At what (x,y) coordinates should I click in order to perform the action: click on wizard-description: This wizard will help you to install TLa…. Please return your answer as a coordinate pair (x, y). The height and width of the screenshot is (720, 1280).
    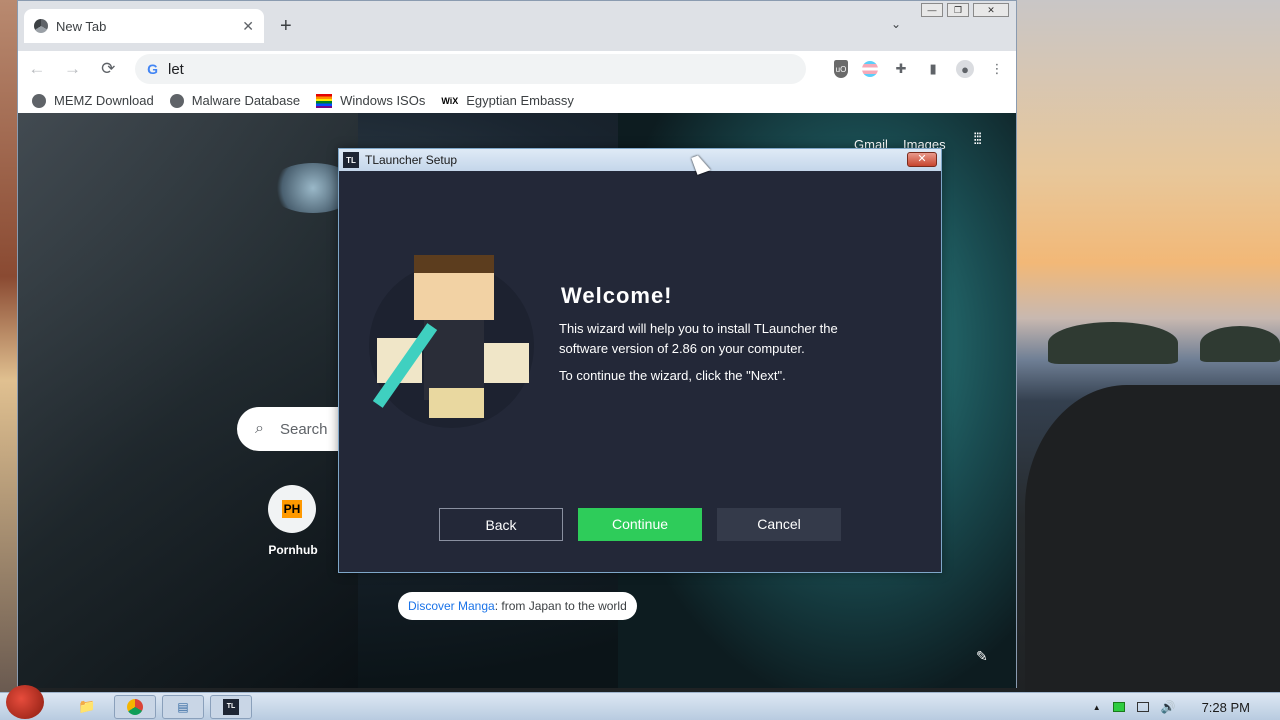
    Looking at the image, I should click on (698, 338).